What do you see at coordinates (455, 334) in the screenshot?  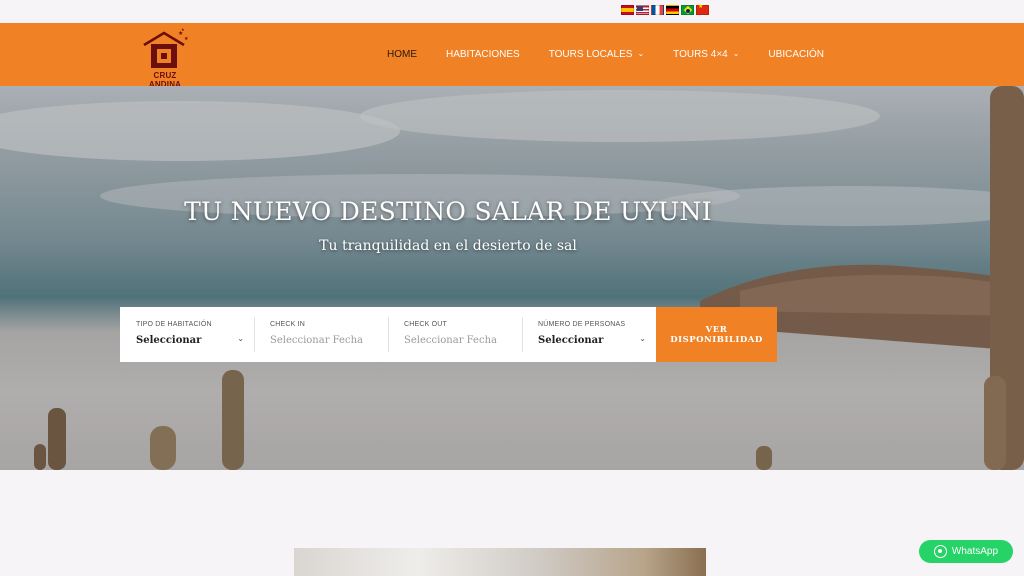 I see `check-out-field: CHECK OUT Seleccionar Fecha` at bounding box center [455, 334].